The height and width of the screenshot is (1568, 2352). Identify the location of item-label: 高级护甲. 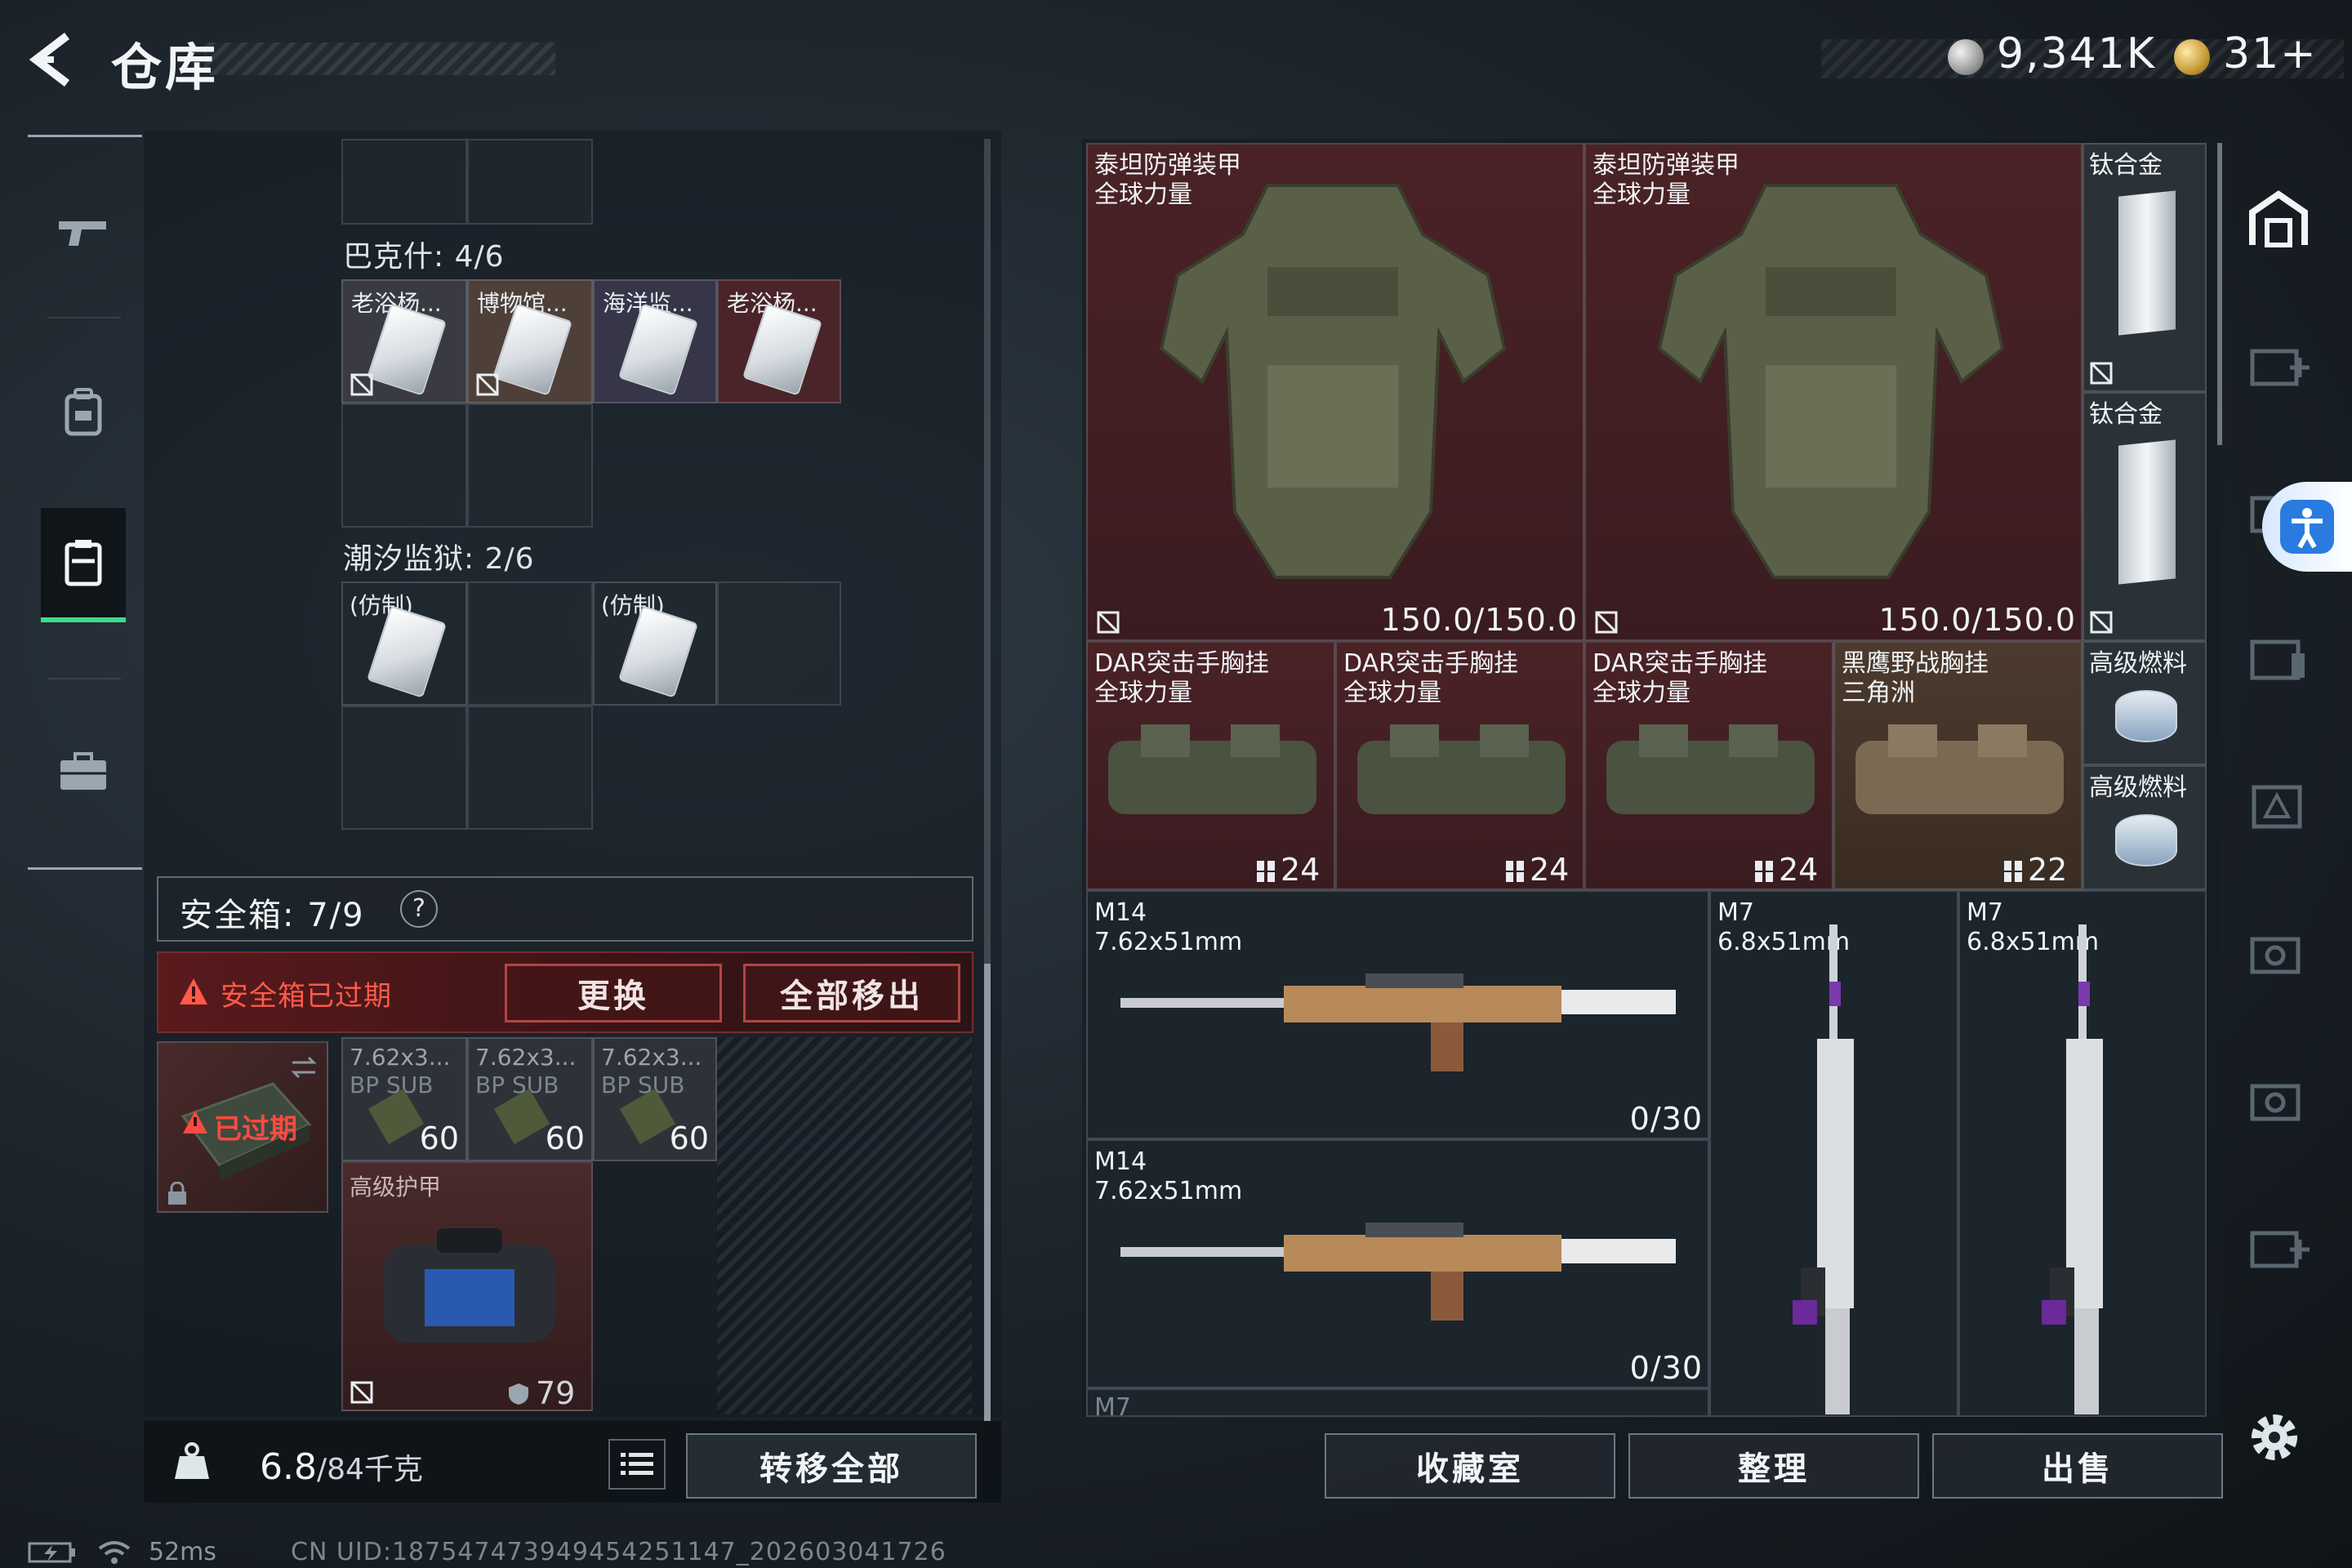
(396, 1187).